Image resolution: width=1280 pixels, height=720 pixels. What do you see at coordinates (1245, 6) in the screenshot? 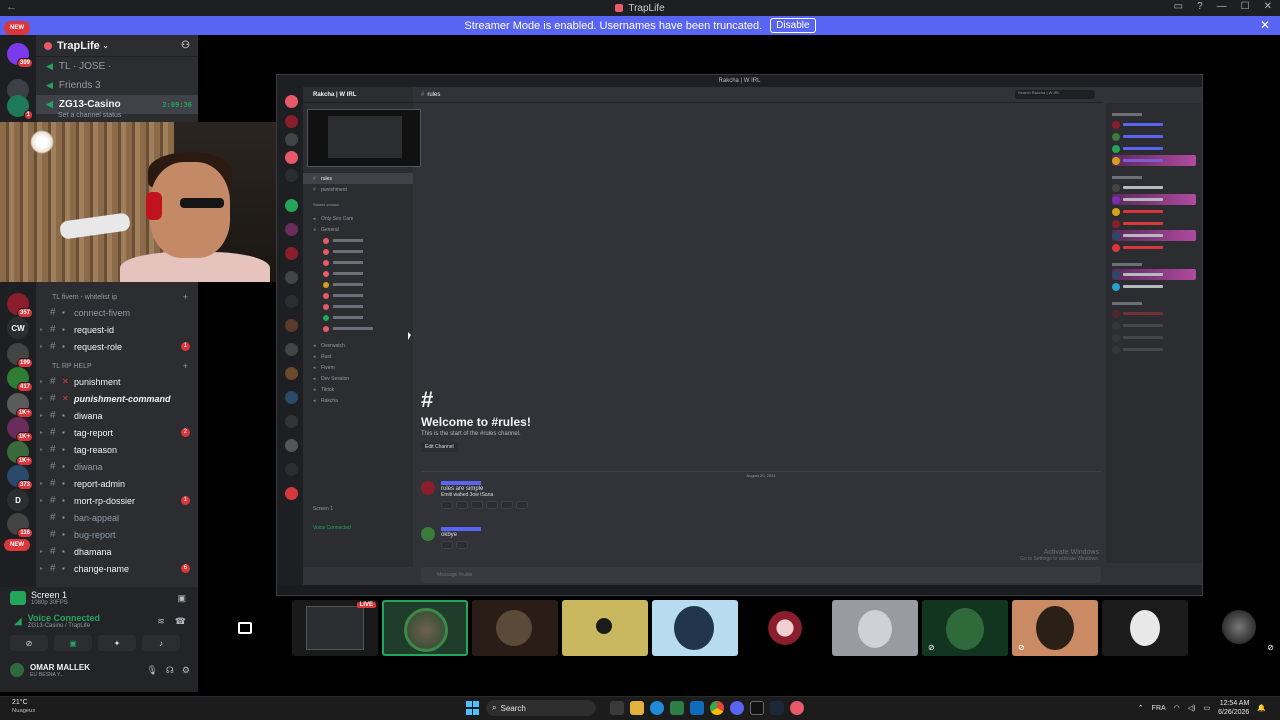
I see `maximize-button: ☐` at bounding box center [1245, 6].